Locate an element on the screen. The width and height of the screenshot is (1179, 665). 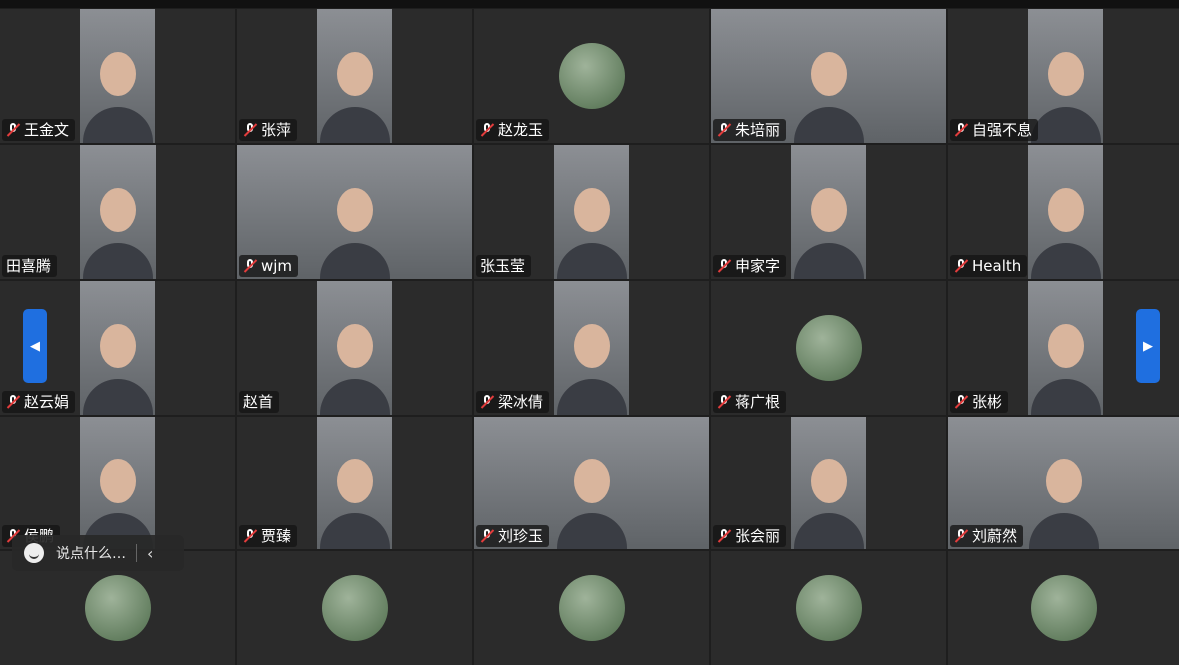
chevron-left-icon: ◀ is located at coordinates (35, 346).